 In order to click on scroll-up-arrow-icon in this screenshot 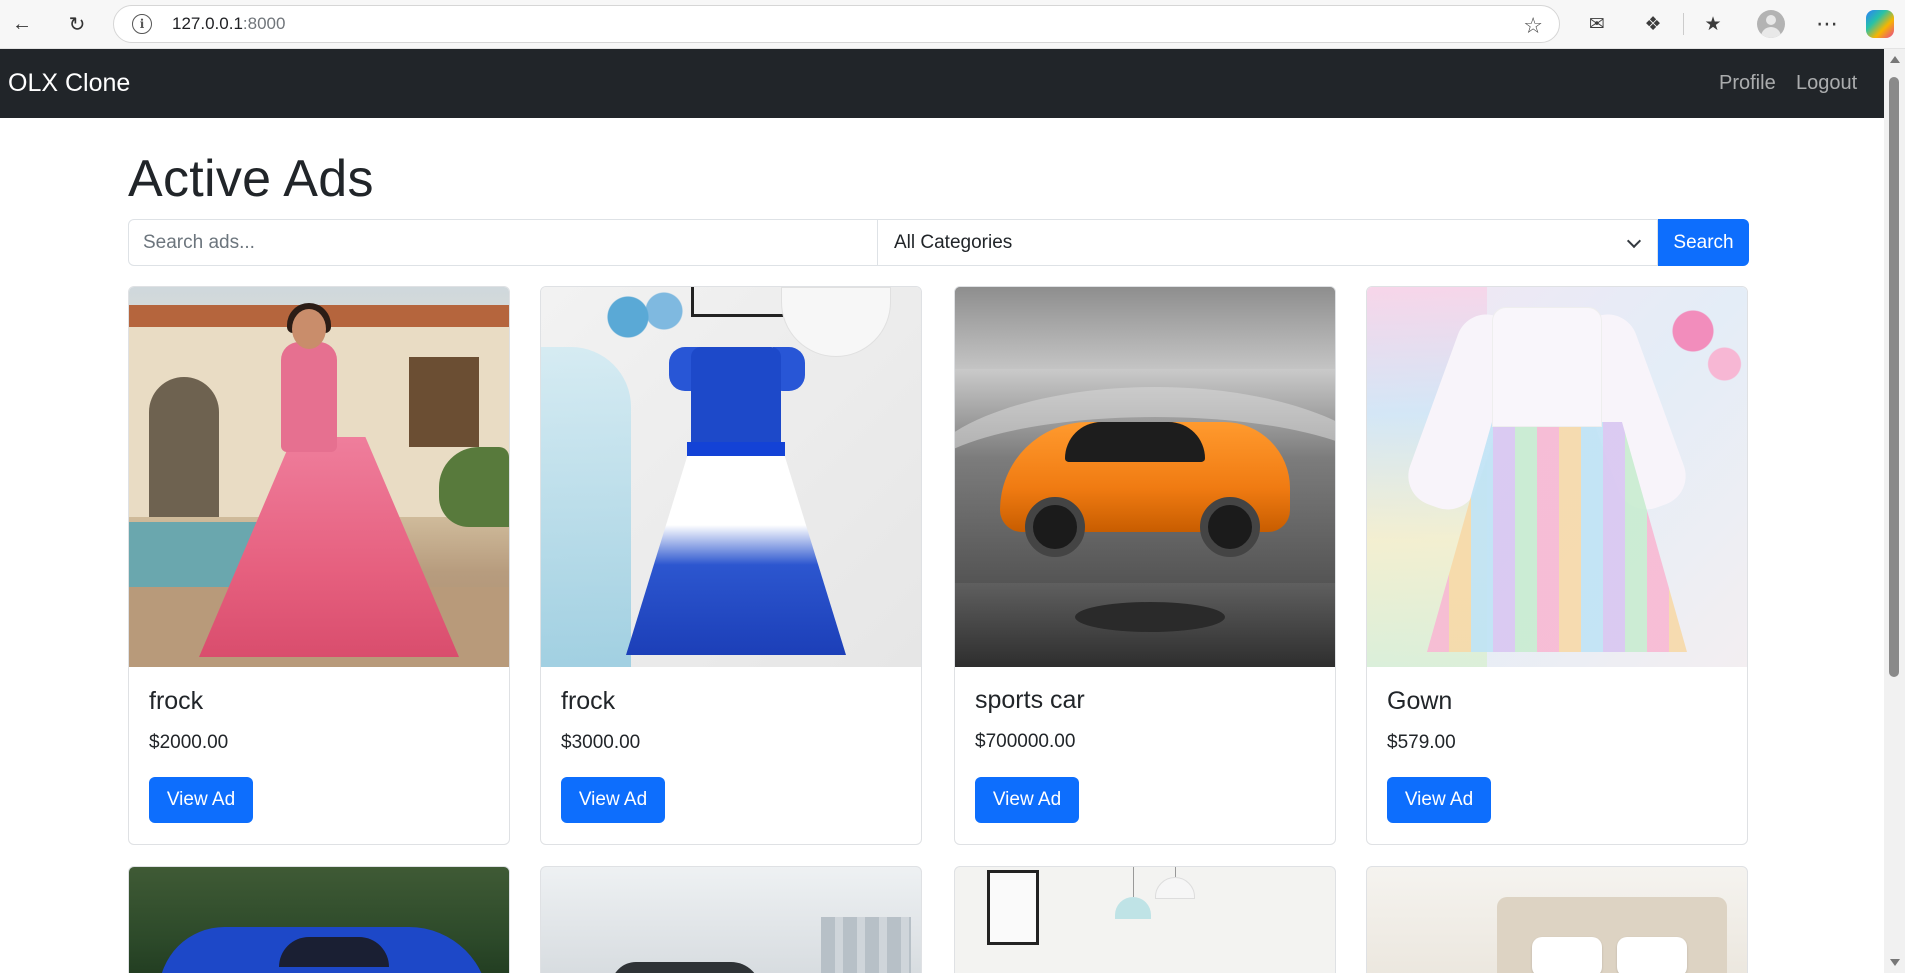, I will do `click(1895, 59)`.